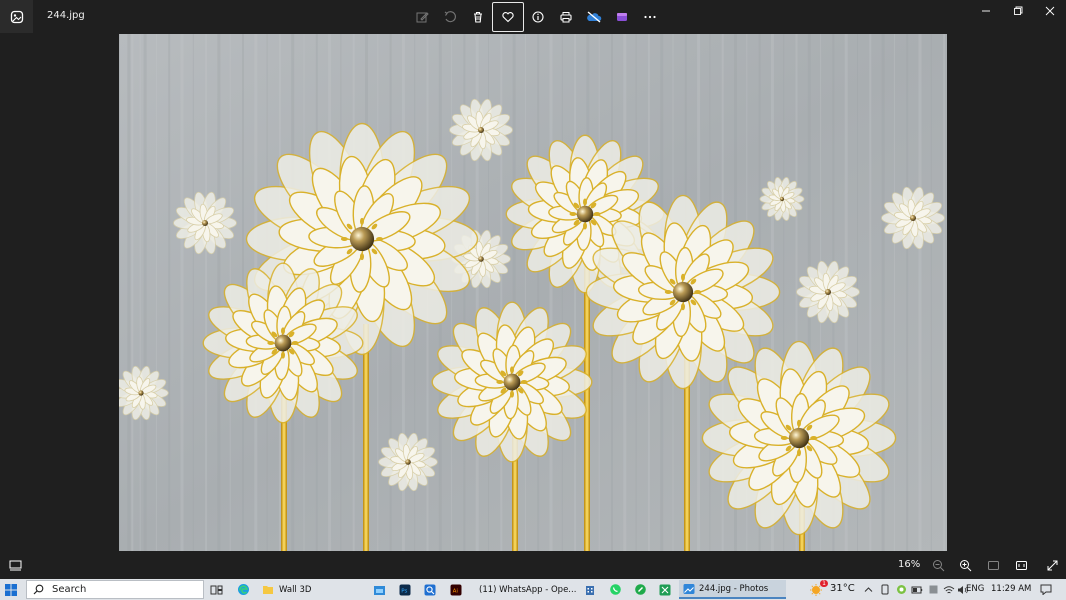 Image resolution: width=1066 pixels, height=600 pixels. What do you see at coordinates (824, 583) in the screenshot?
I see `weather-badge: 1` at bounding box center [824, 583].